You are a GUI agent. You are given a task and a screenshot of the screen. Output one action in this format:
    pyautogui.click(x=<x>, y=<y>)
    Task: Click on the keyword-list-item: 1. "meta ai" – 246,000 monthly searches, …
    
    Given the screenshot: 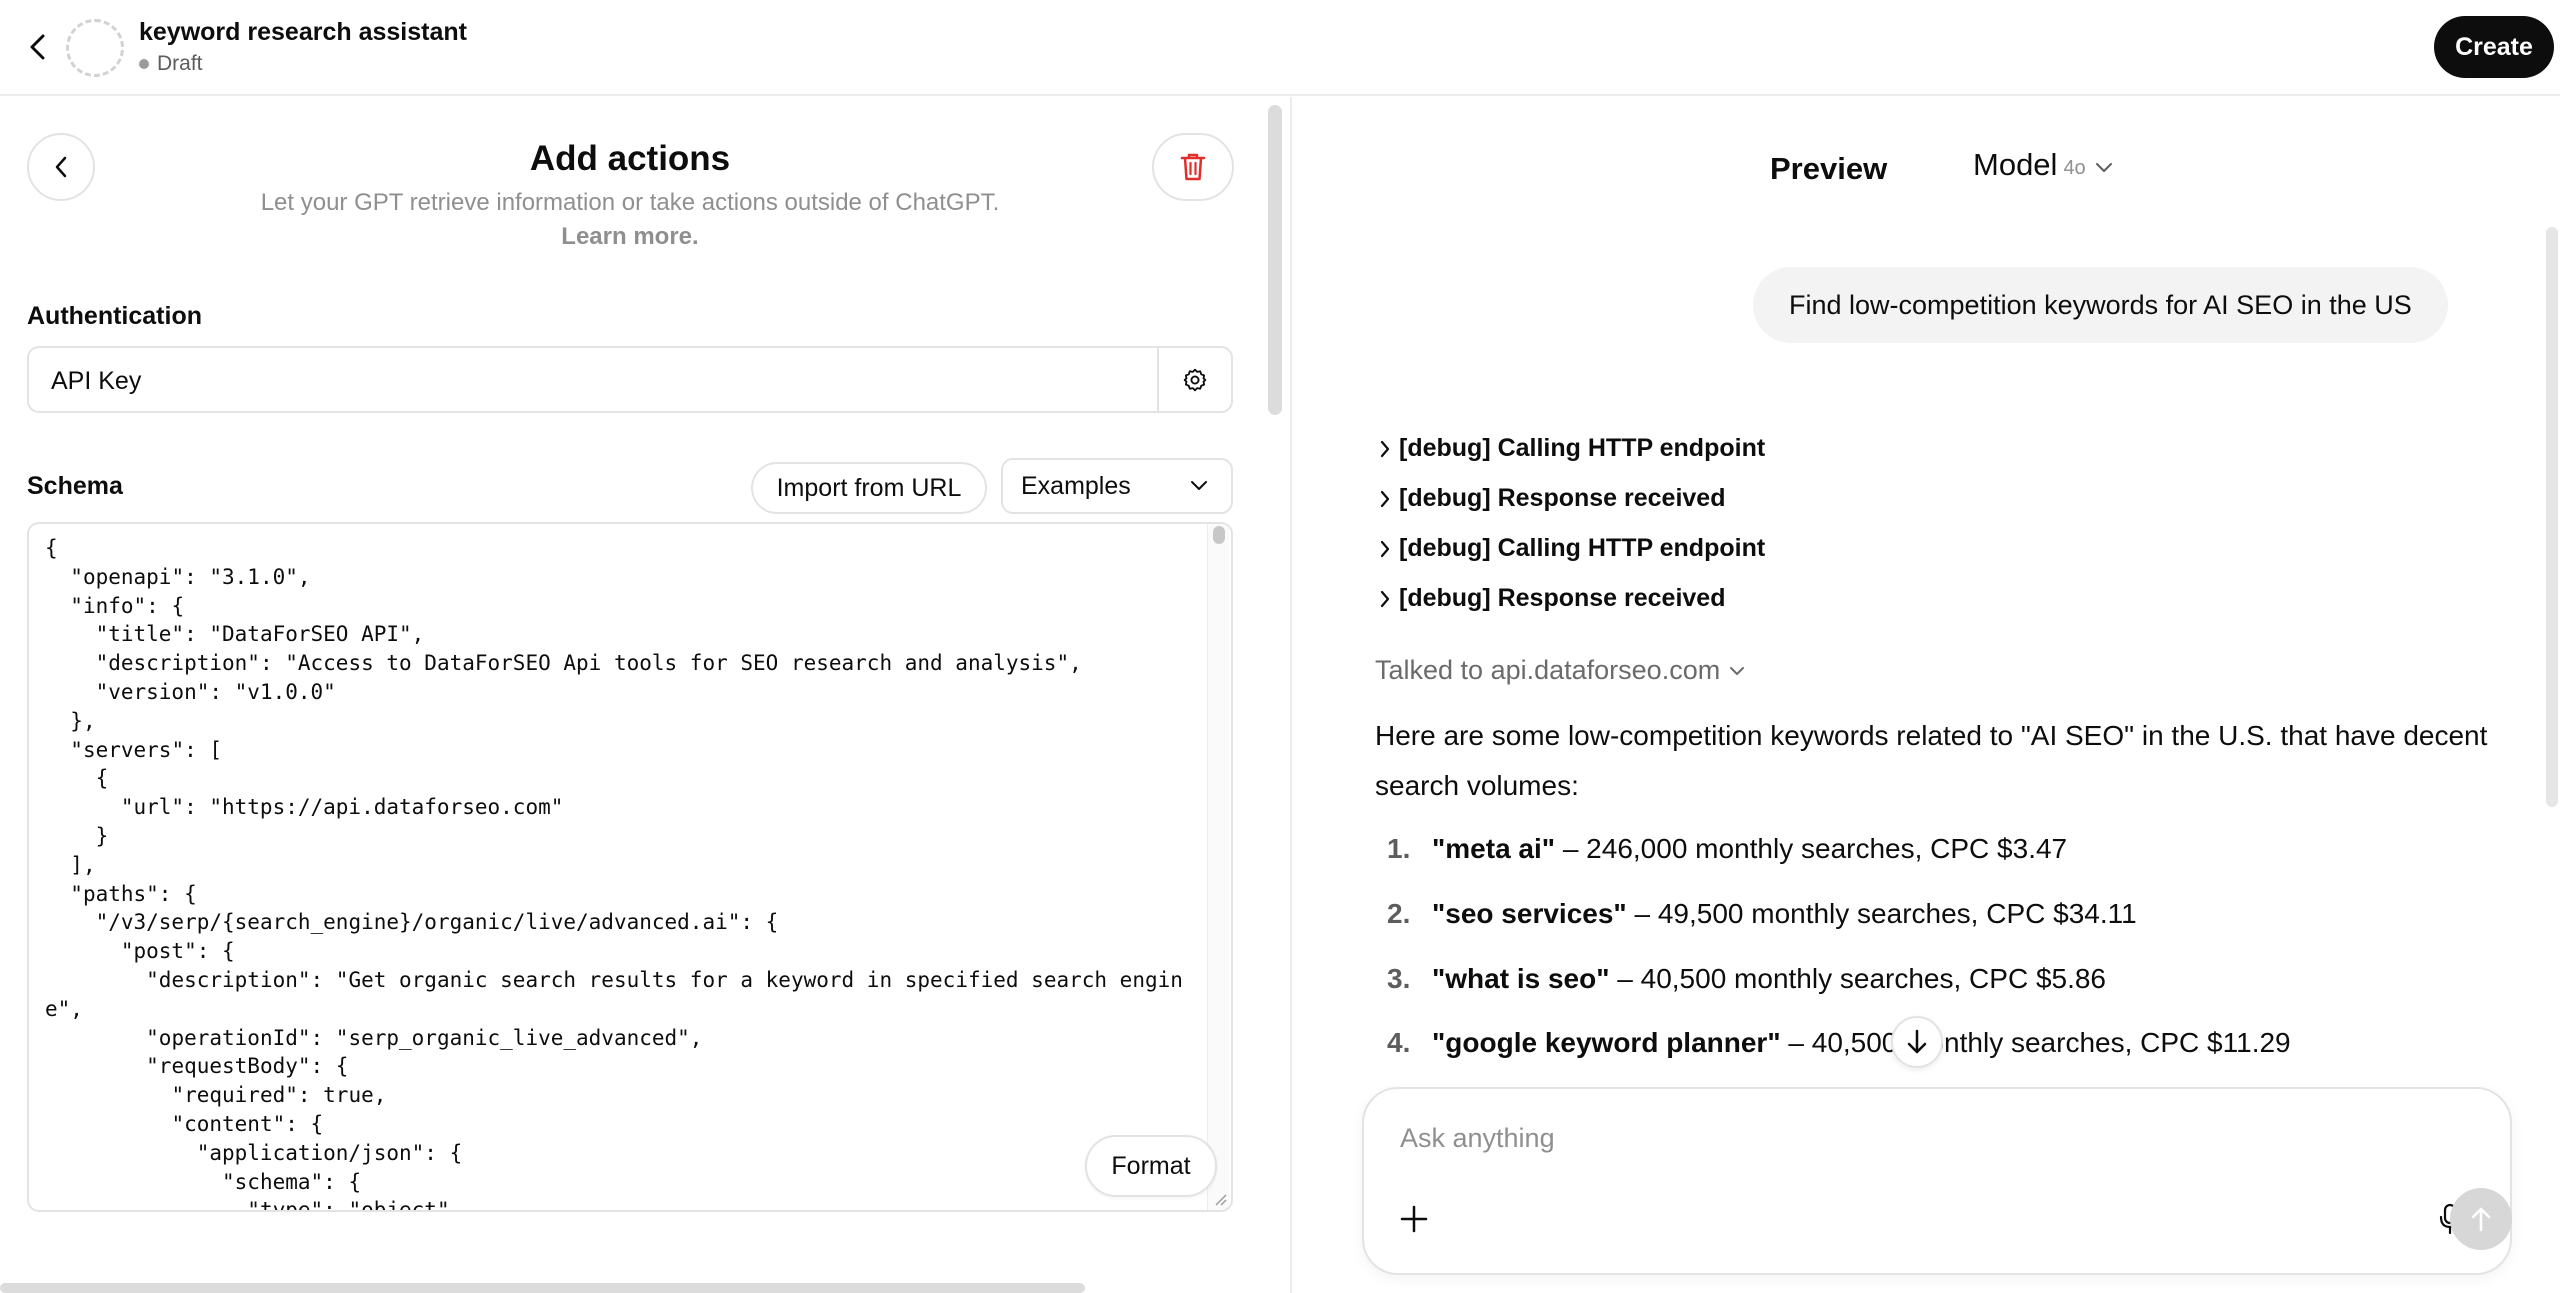 What is the action you would take?
    pyautogui.click(x=1727, y=849)
    